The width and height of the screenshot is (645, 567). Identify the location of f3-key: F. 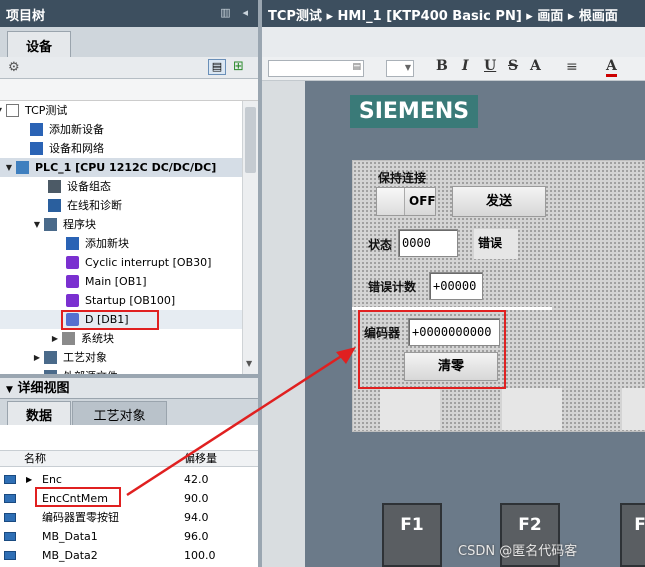
(632, 535).